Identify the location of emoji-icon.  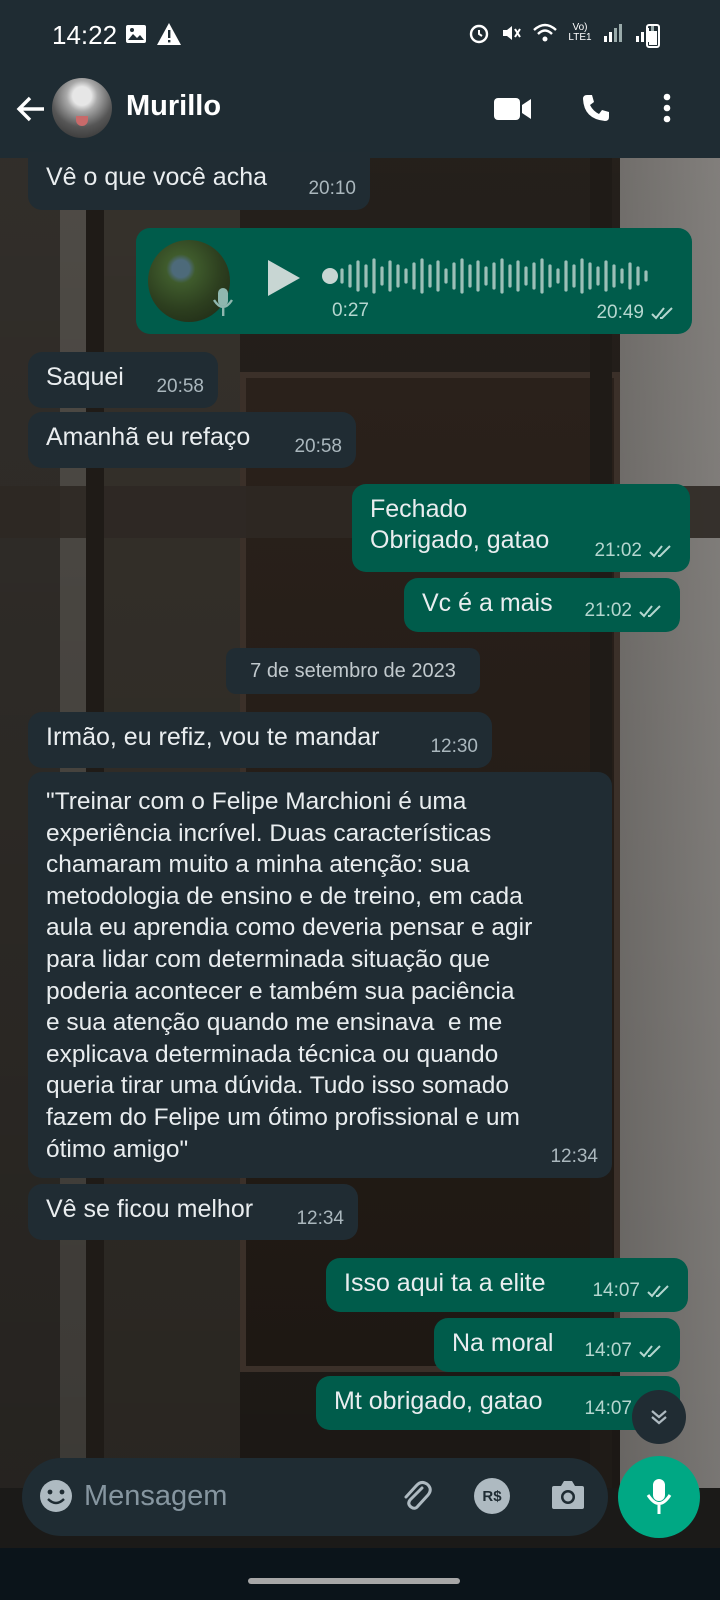
(56, 1496).